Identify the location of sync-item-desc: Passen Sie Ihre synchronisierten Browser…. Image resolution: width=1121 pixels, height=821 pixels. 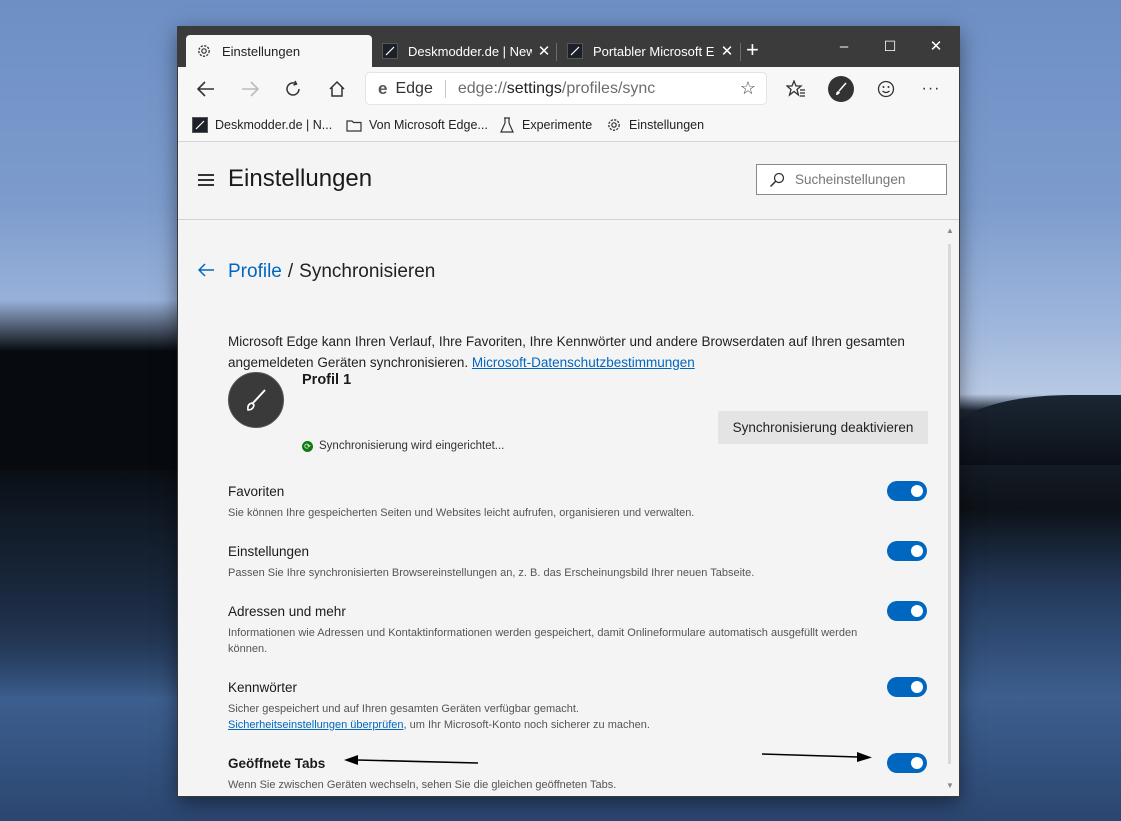
(491, 573).